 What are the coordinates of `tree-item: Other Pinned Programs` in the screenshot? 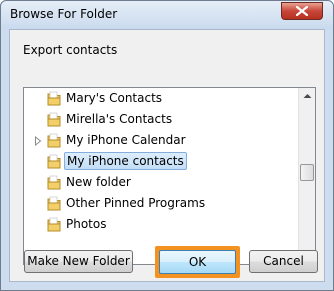 It's located at (161, 203).